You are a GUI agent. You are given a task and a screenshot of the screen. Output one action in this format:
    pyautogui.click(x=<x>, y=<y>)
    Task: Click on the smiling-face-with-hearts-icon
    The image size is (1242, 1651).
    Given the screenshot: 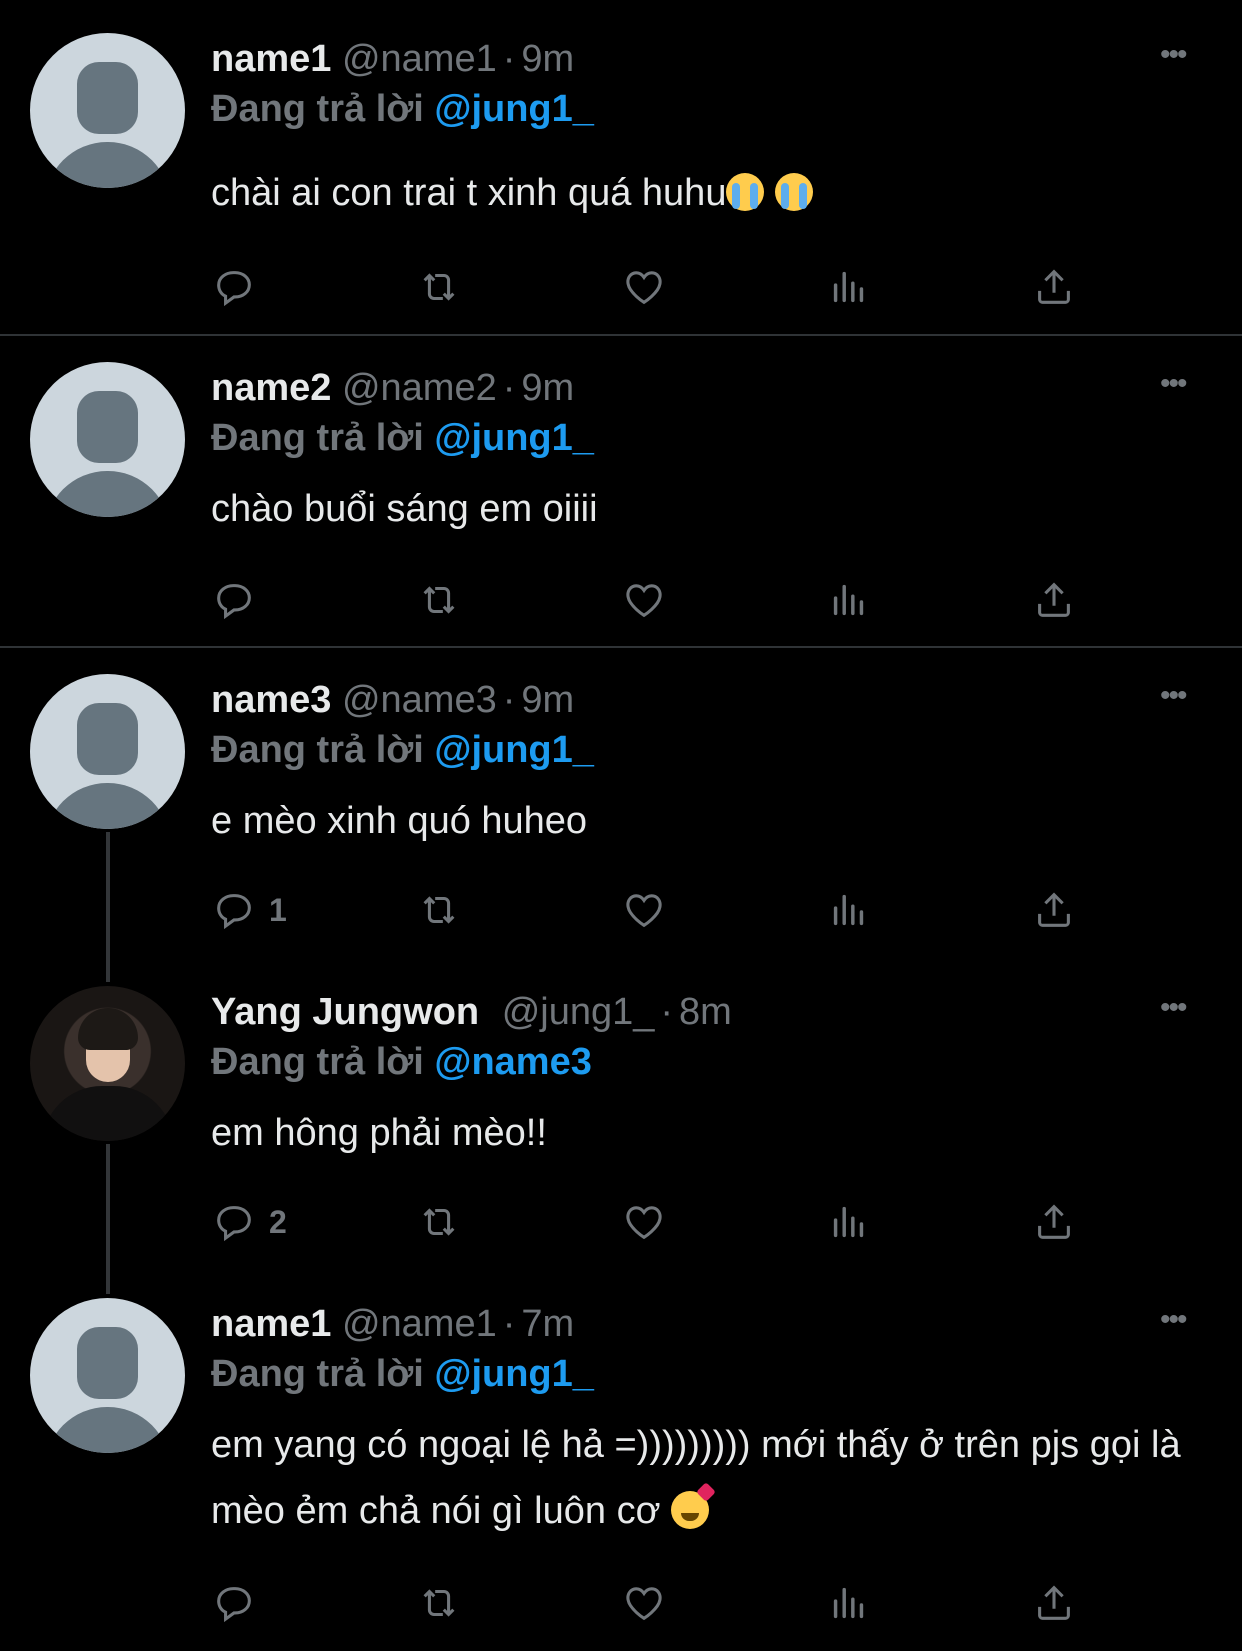 What is the action you would take?
    pyautogui.click(x=690, y=1510)
    